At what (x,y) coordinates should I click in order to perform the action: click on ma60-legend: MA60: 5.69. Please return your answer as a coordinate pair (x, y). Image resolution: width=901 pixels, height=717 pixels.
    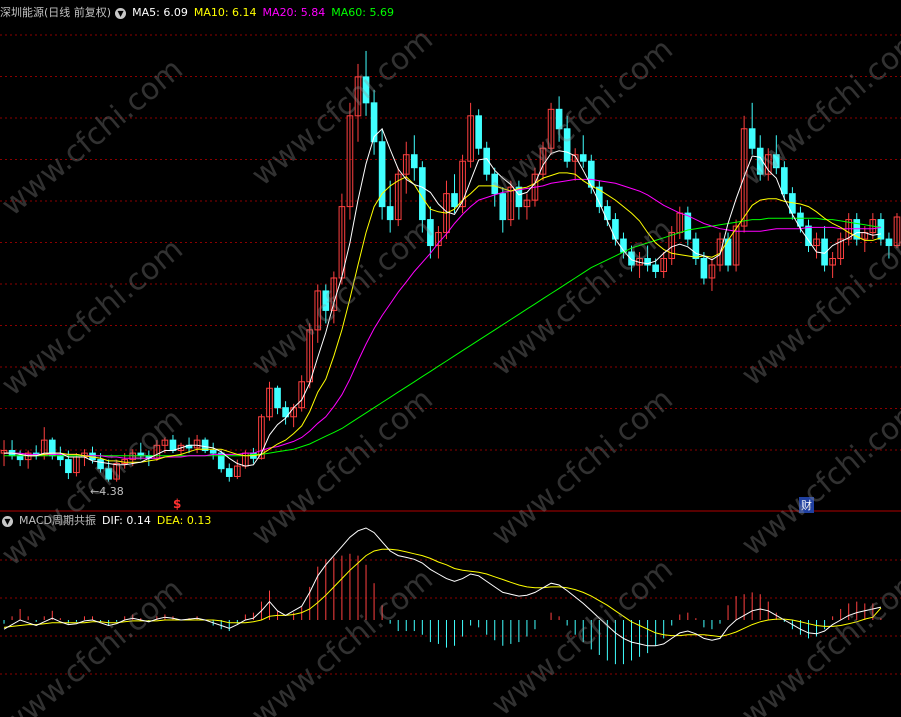
    Looking at the image, I should click on (362, 12).